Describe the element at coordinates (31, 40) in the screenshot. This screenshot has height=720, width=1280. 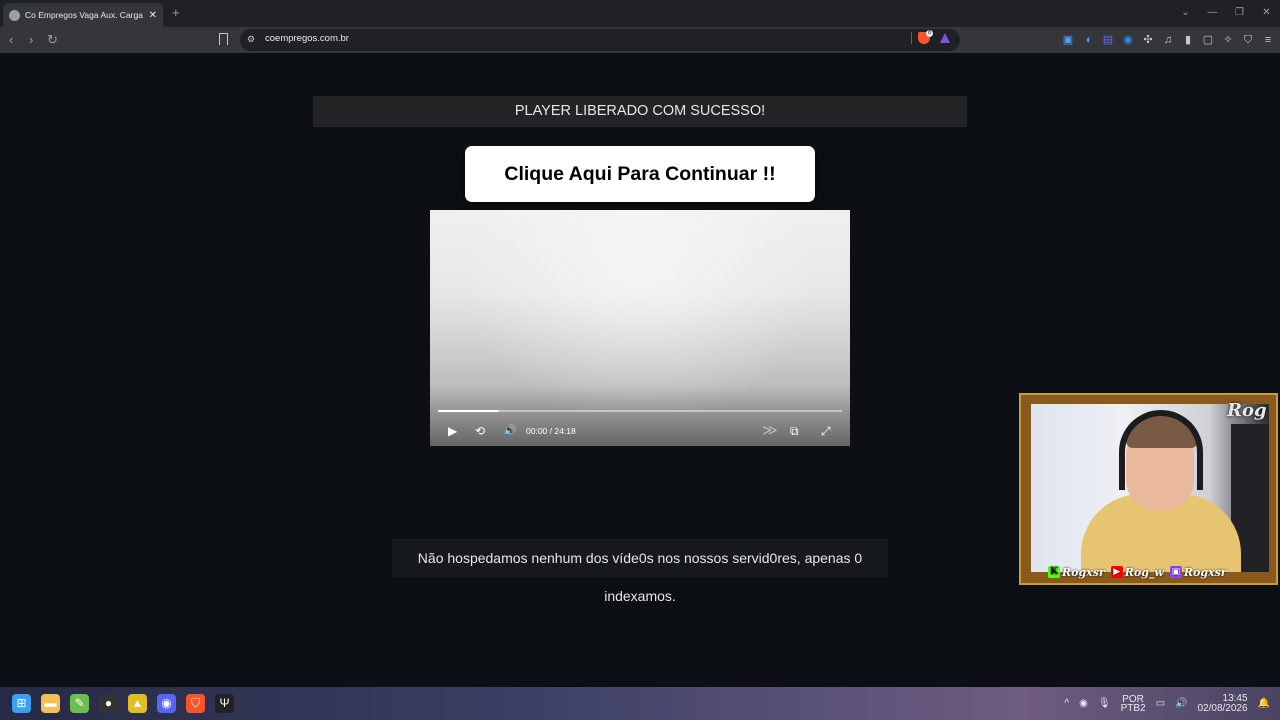
I see `forward-icon: ›` at that location.